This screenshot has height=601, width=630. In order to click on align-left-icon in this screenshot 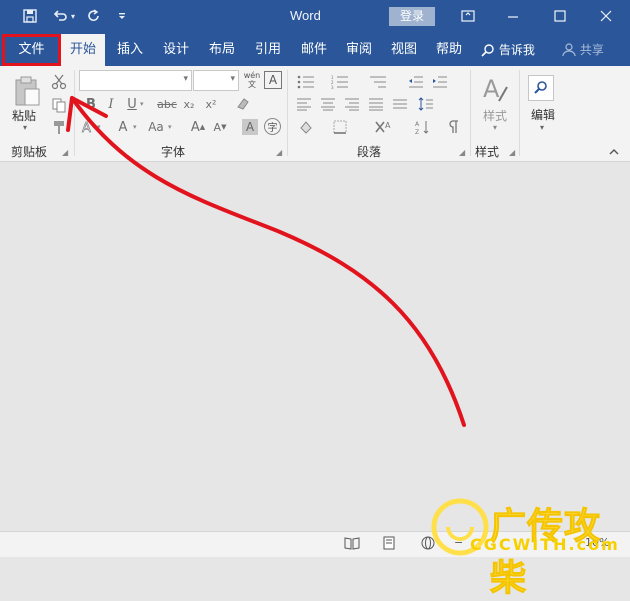, I will do `click(304, 104)`.